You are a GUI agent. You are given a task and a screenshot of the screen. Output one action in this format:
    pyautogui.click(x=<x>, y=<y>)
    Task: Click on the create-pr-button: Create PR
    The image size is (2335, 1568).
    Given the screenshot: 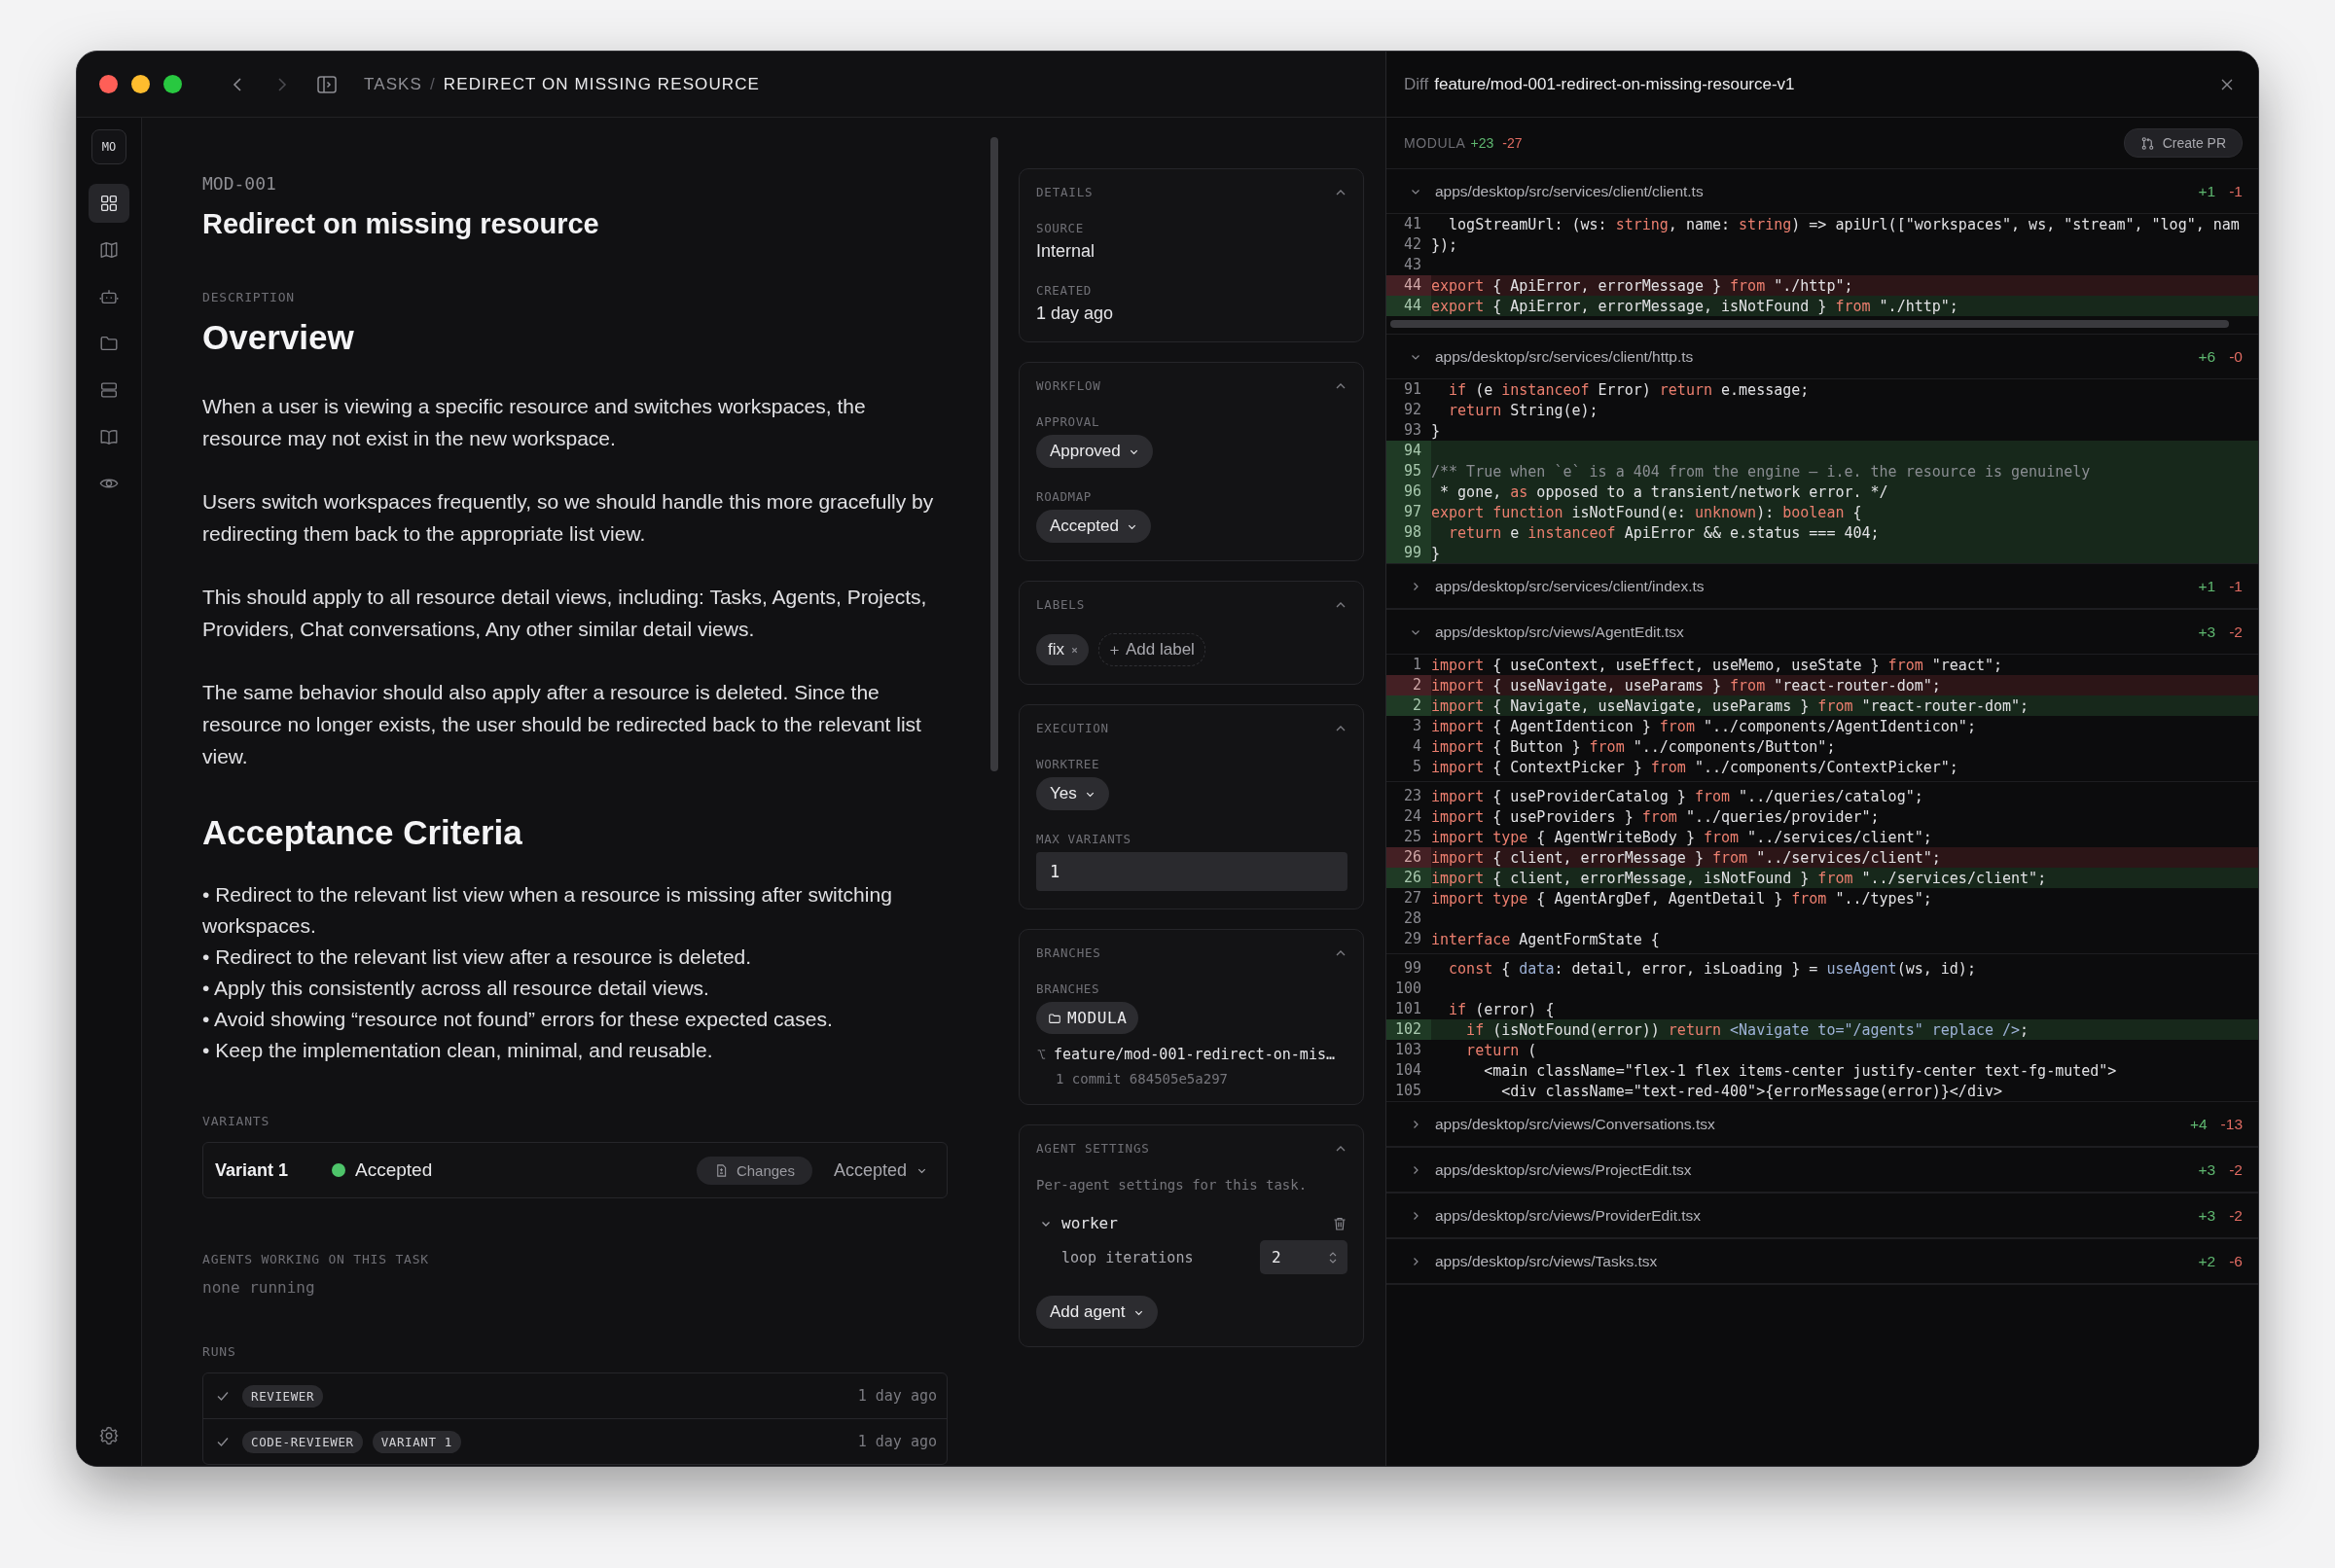 What is the action you would take?
    pyautogui.click(x=2183, y=143)
    